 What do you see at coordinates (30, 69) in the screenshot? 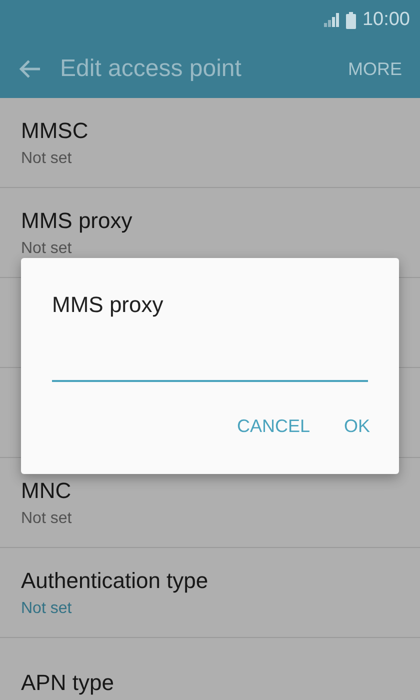
I see `back-arrow-icon` at bounding box center [30, 69].